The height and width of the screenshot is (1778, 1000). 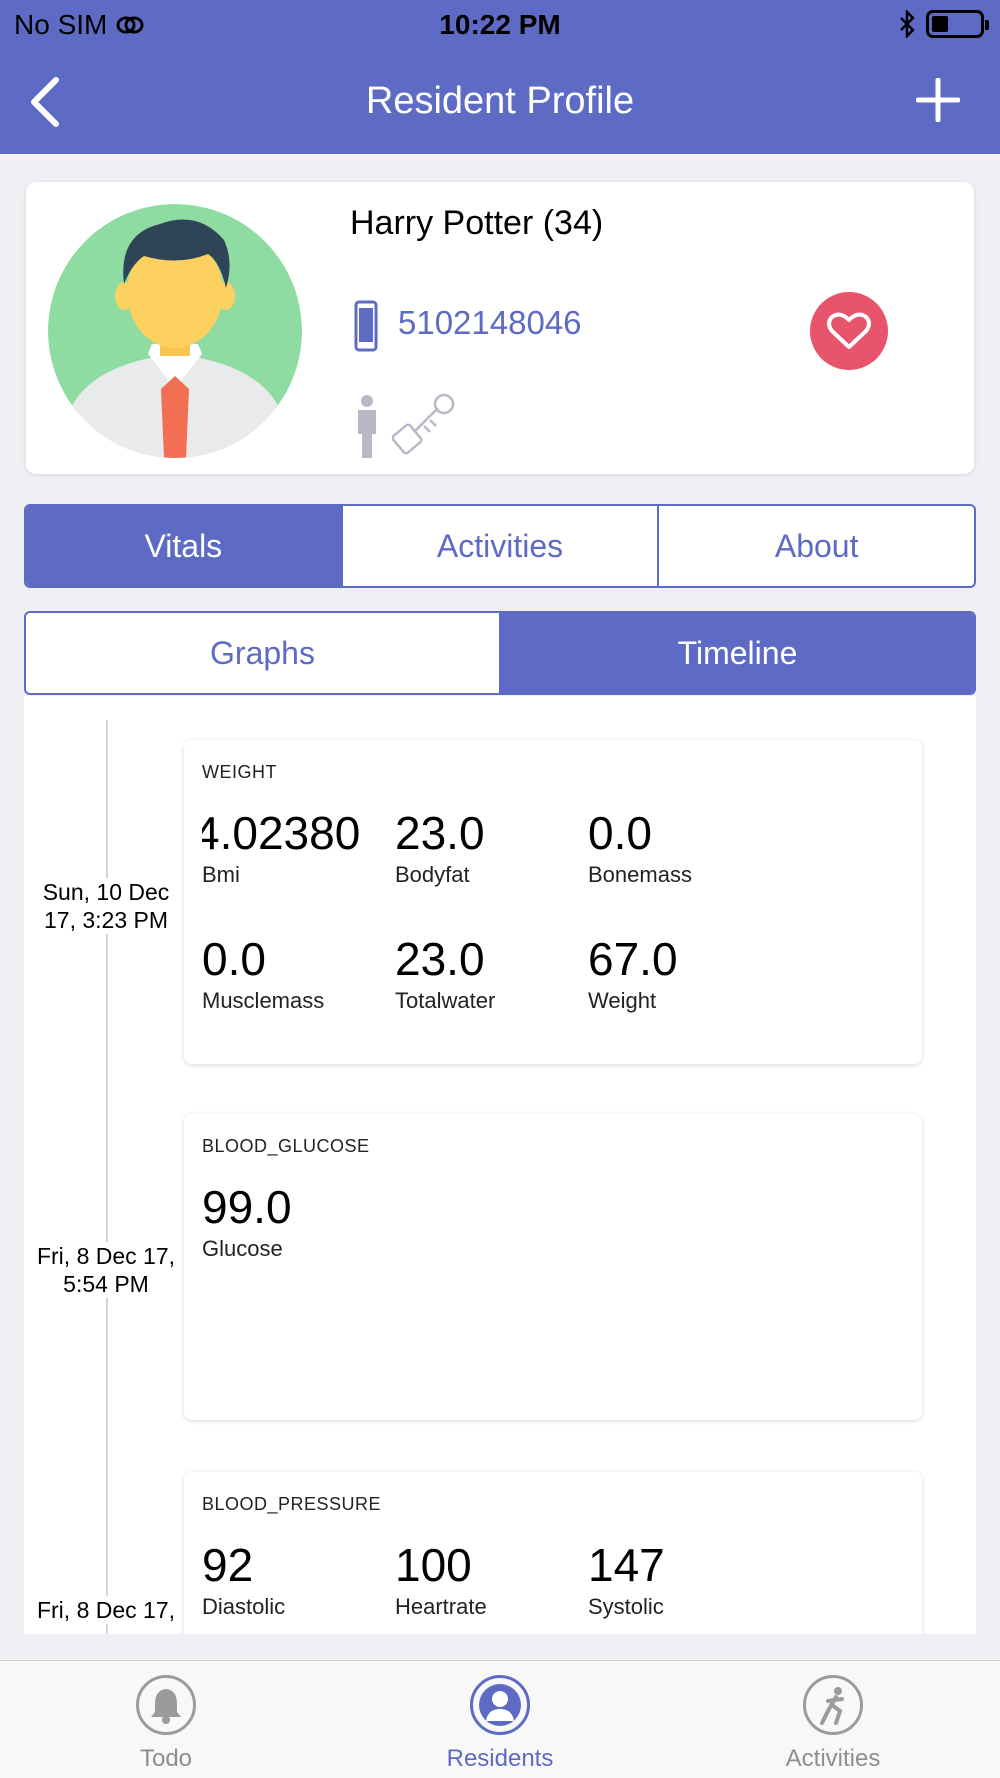 What do you see at coordinates (107, 1177) in the screenshot?
I see `timeline-line` at bounding box center [107, 1177].